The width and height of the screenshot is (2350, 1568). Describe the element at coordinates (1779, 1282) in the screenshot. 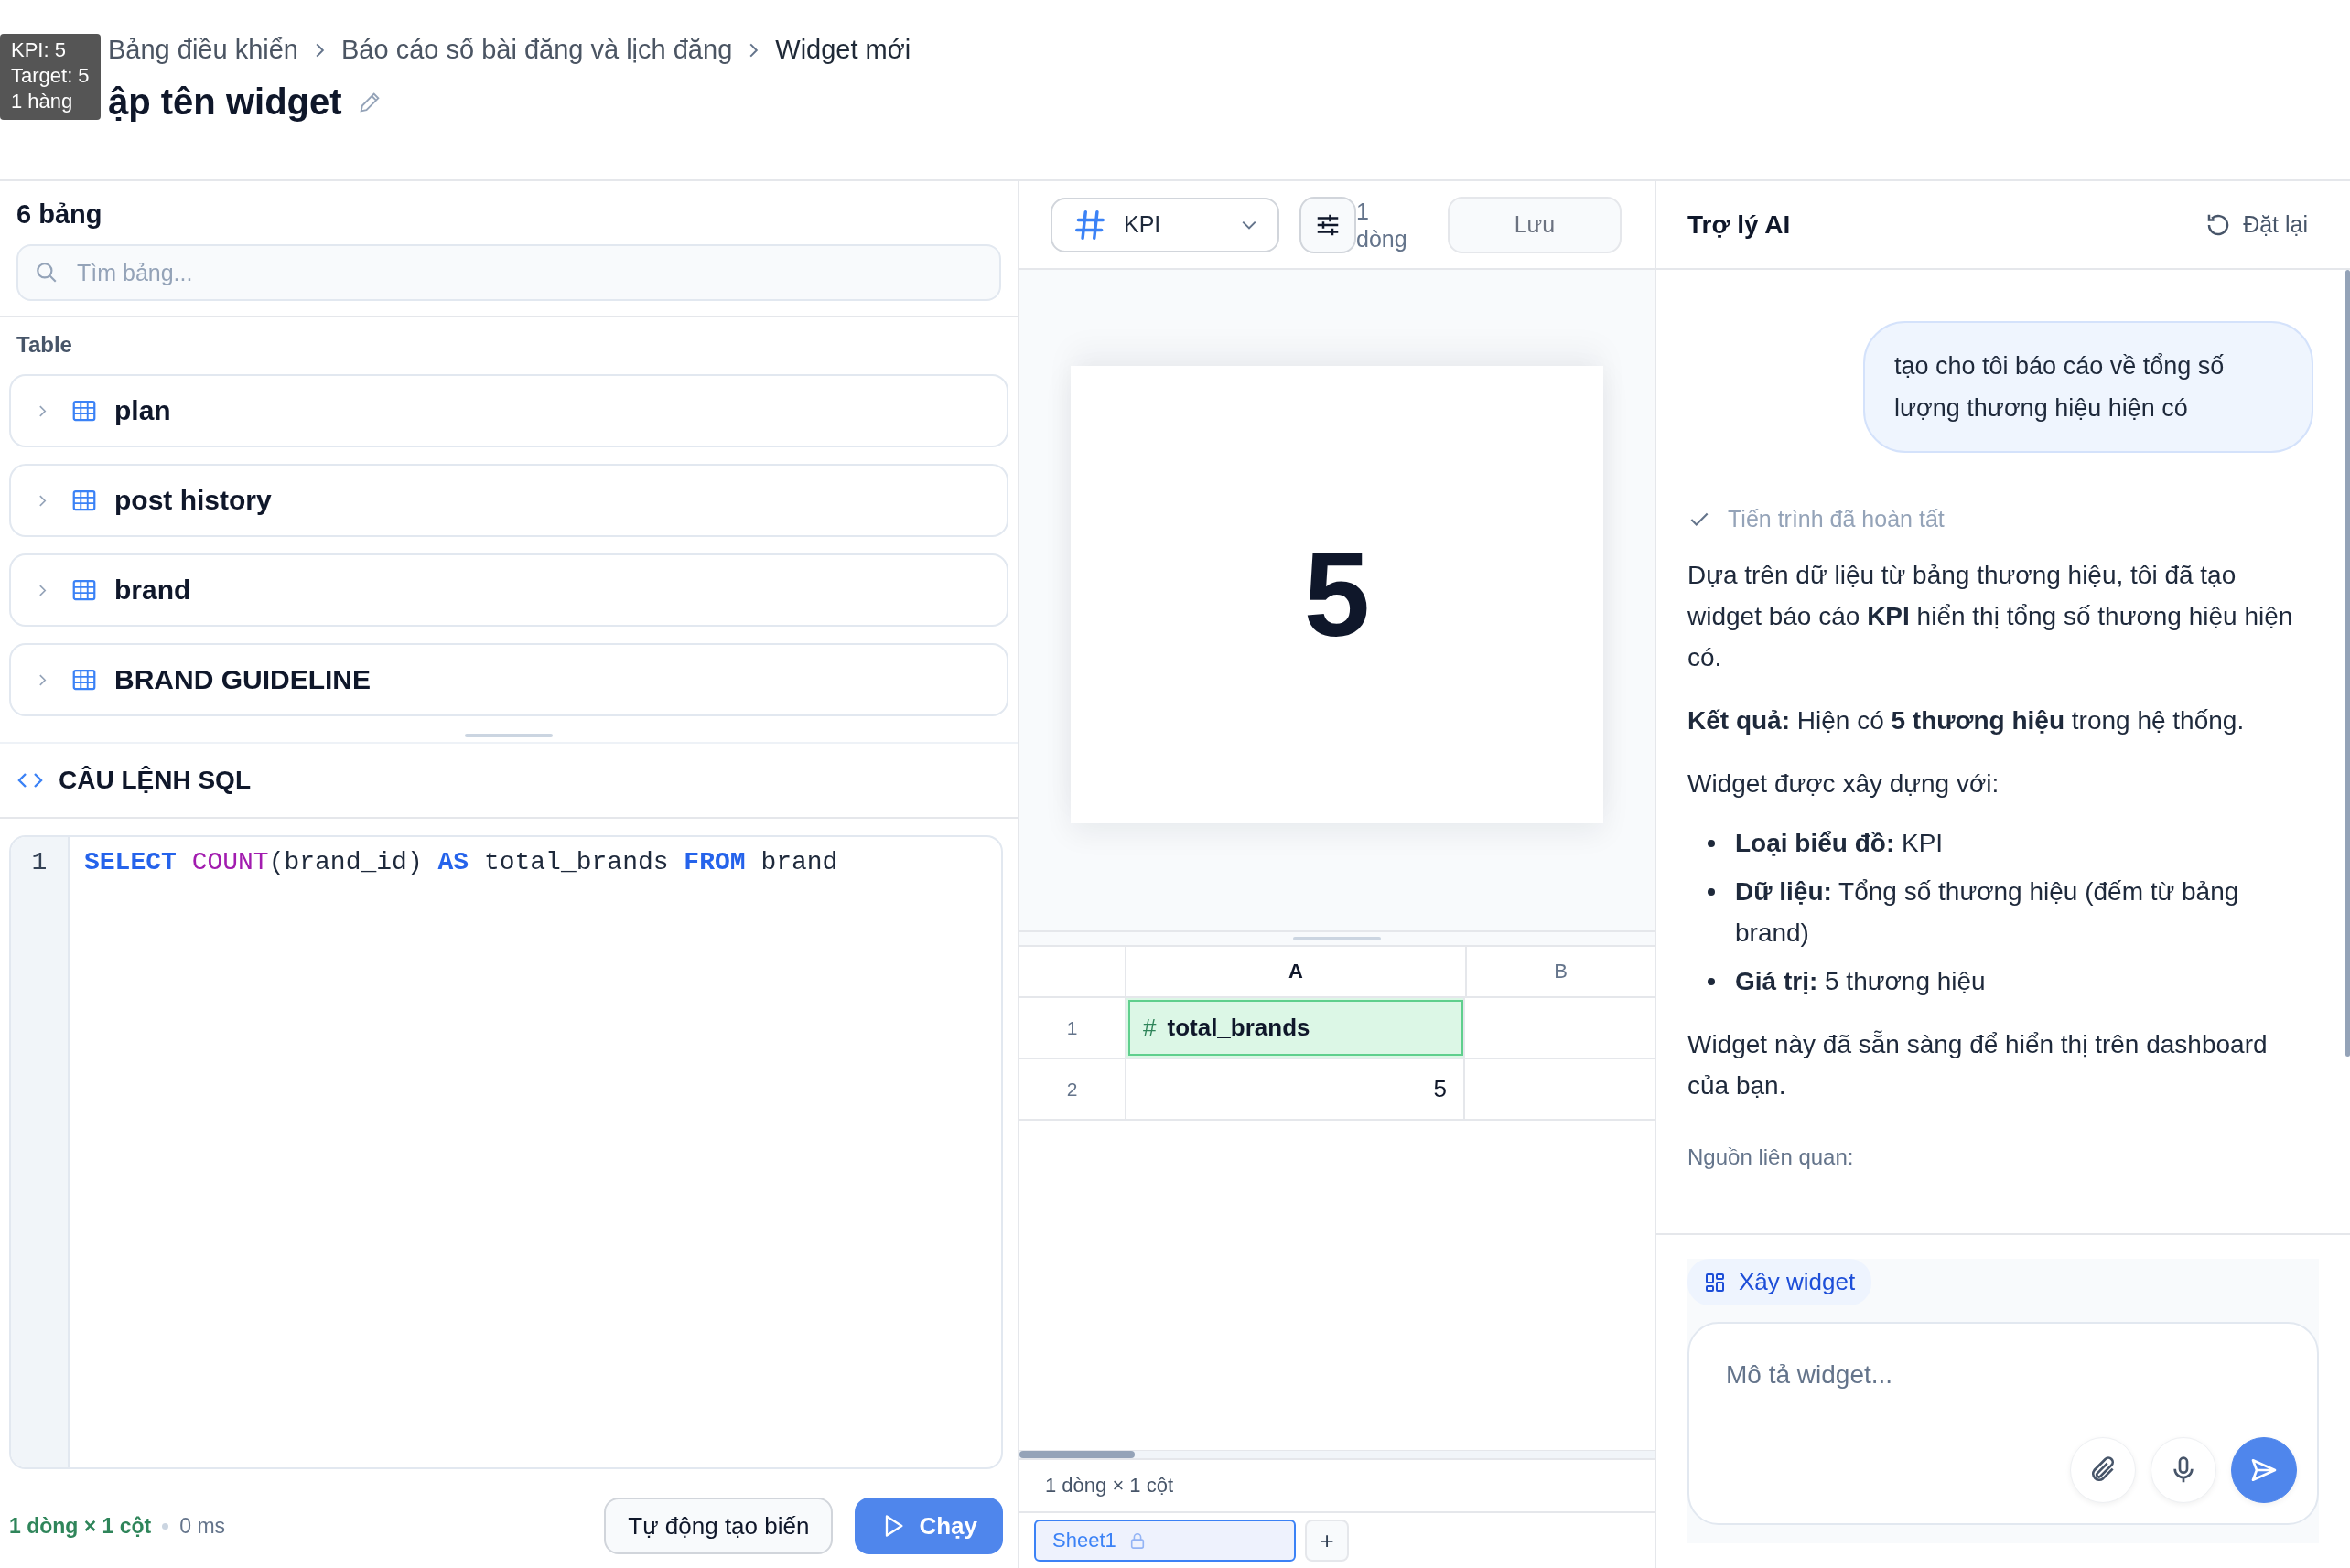

I see `mode-chip: Xây widget` at that location.